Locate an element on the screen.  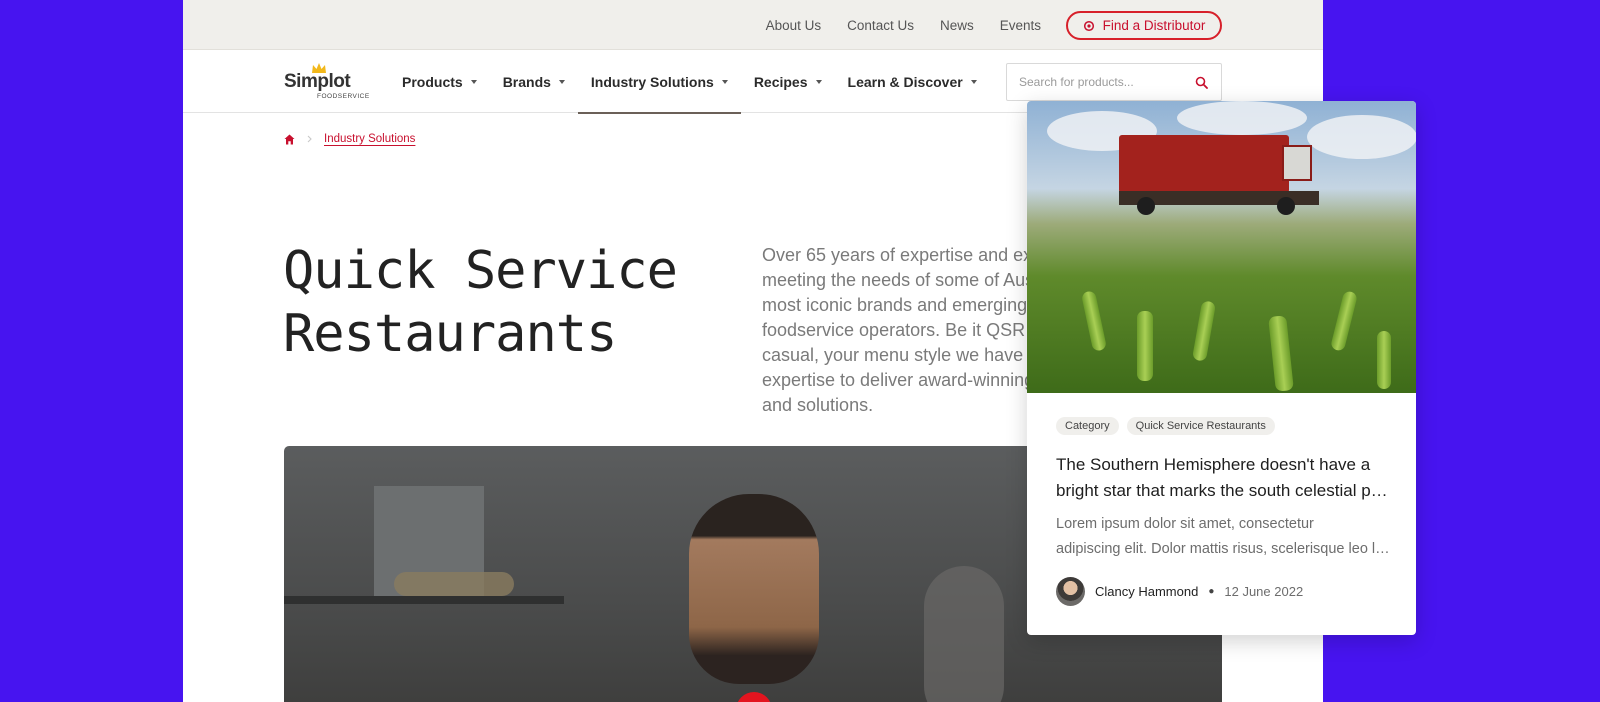
card-title-line1: The Southern Hemisphere doesn't have a is located at coordinates (1223, 465).